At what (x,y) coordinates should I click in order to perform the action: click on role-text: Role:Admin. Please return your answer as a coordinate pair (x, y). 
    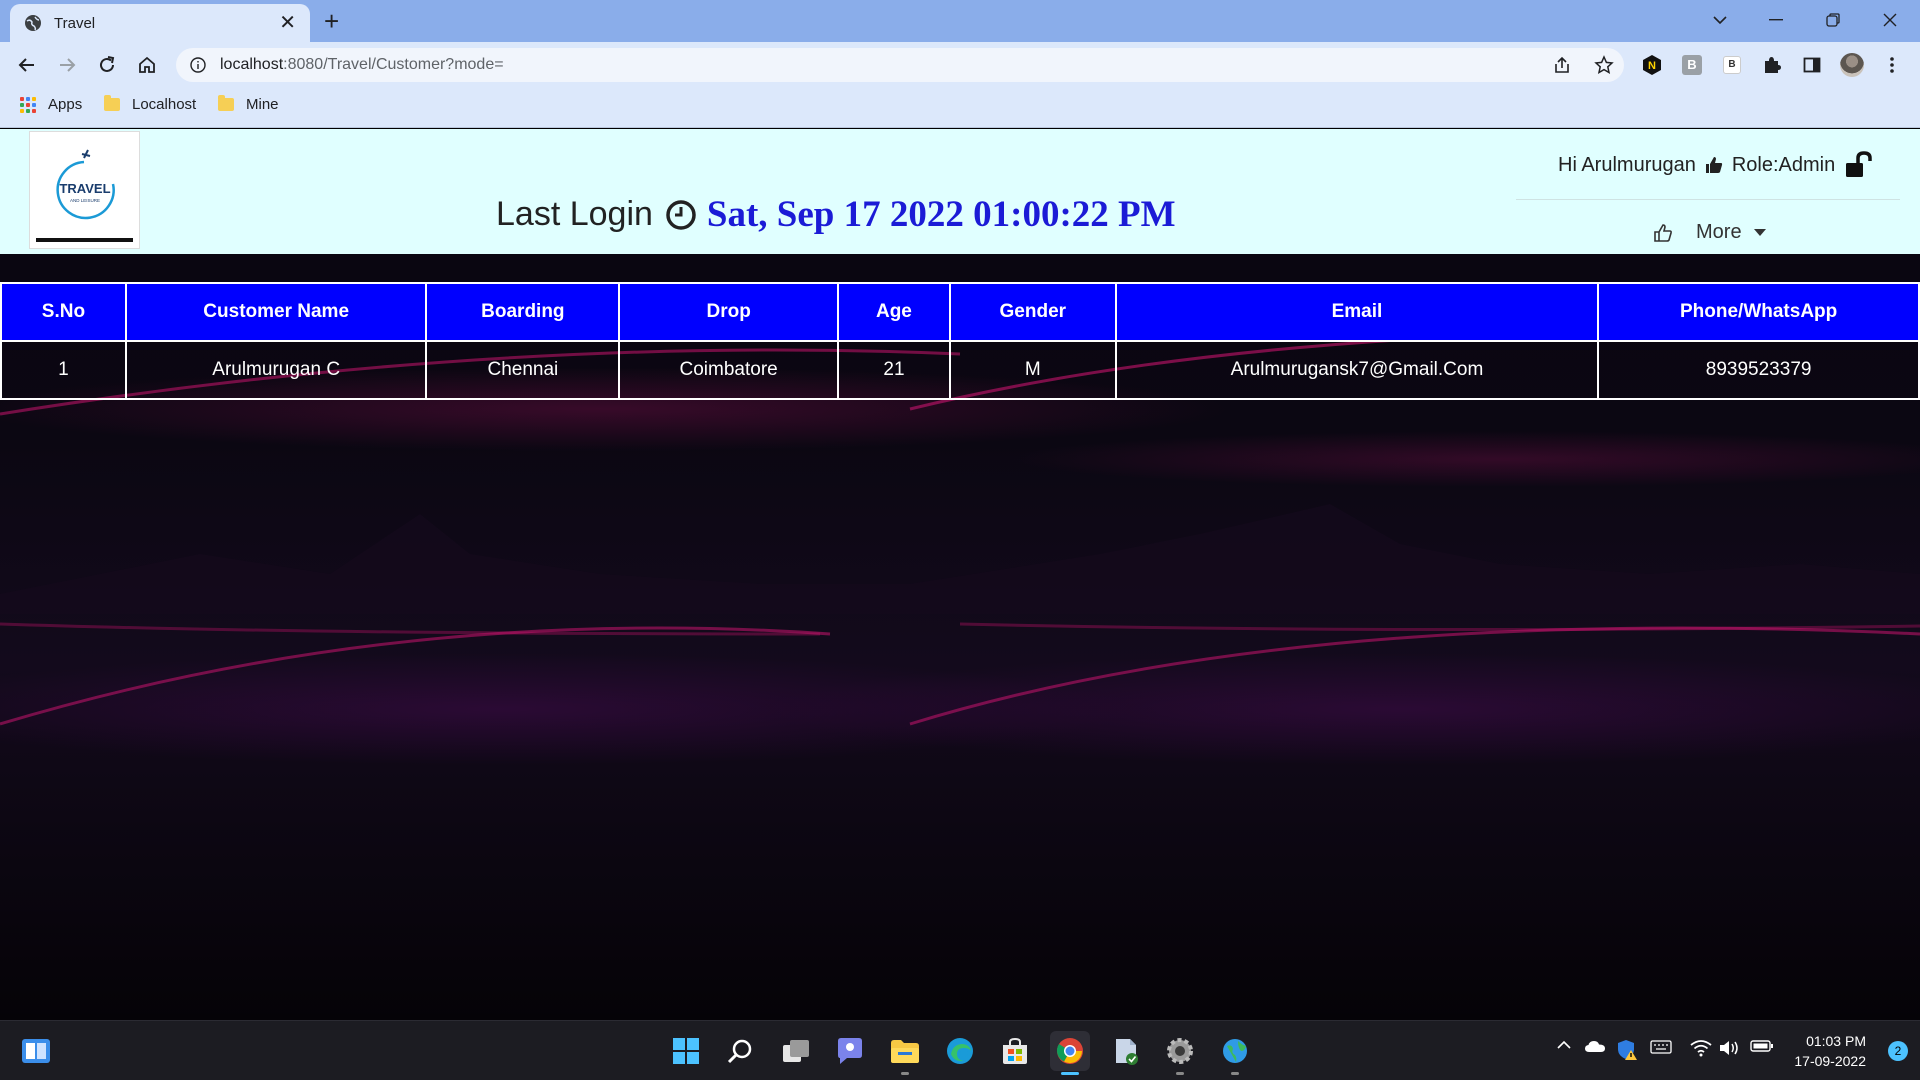
    Looking at the image, I should click on (1783, 164).